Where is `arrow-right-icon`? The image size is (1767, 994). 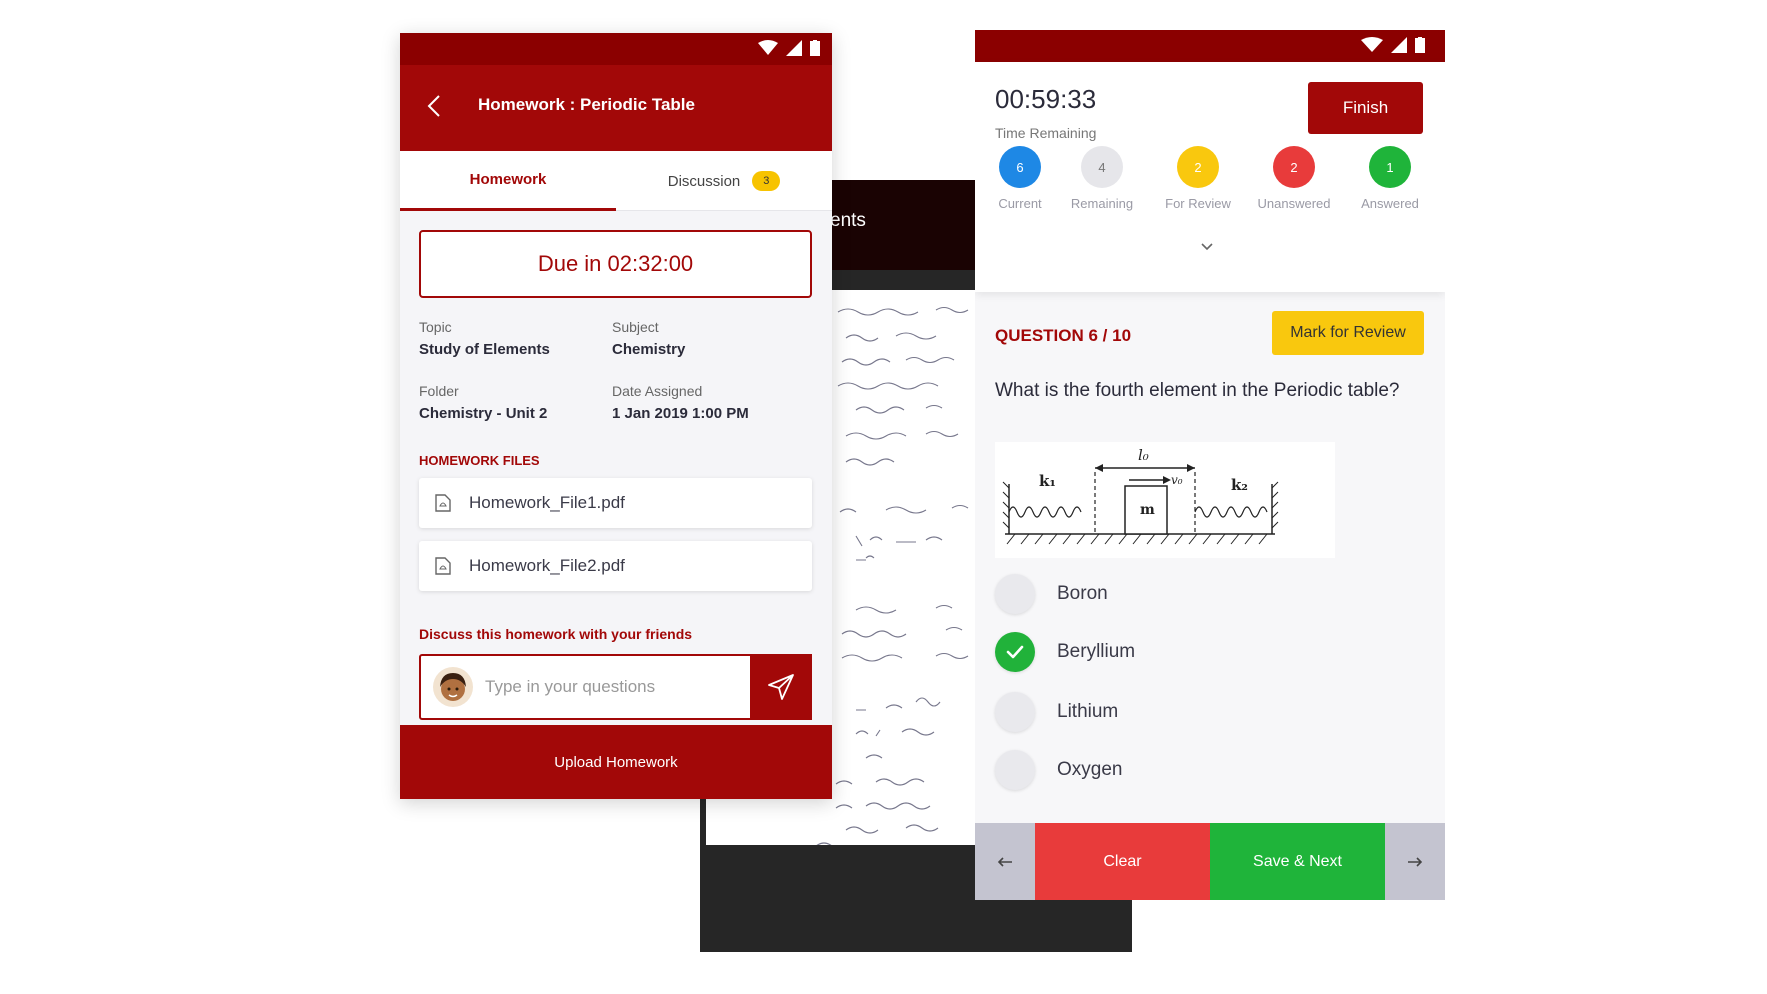
arrow-right-icon is located at coordinates (1415, 861).